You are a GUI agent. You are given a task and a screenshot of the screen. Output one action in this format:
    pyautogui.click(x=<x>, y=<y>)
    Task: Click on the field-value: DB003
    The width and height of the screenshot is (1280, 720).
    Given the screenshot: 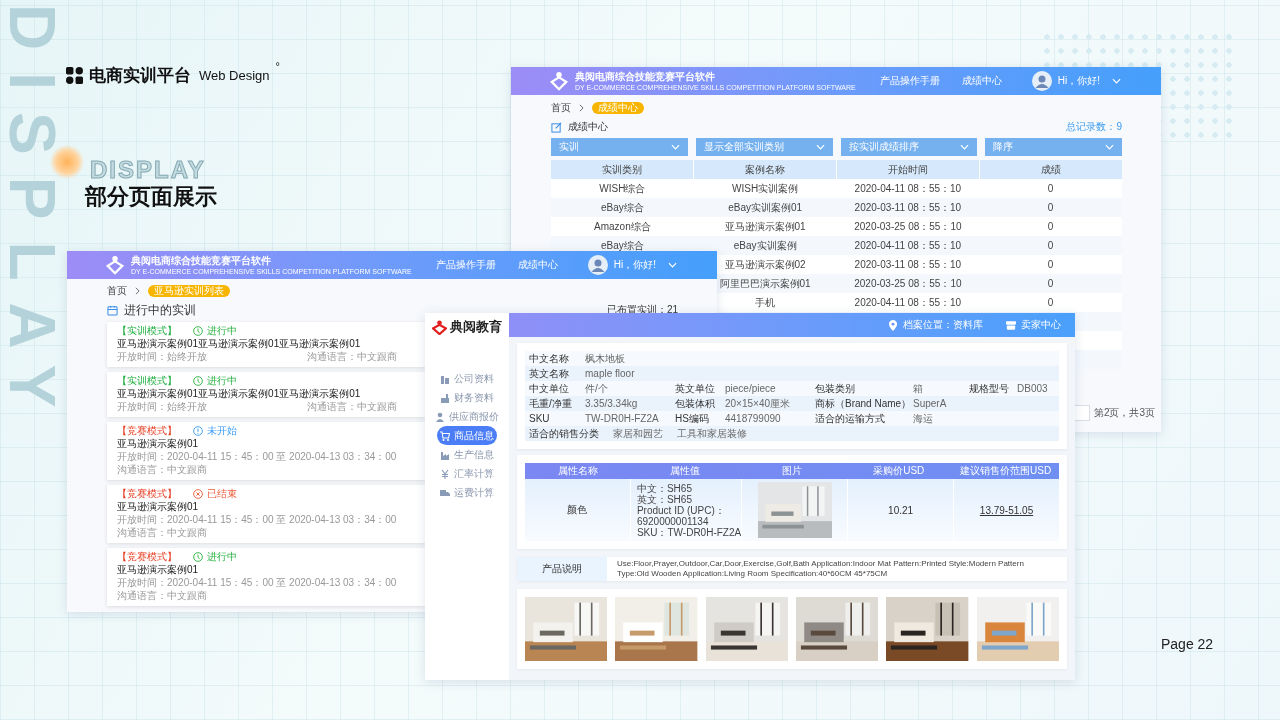 What is the action you would take?
    pyautogui.click(x=1033, y=388)
    